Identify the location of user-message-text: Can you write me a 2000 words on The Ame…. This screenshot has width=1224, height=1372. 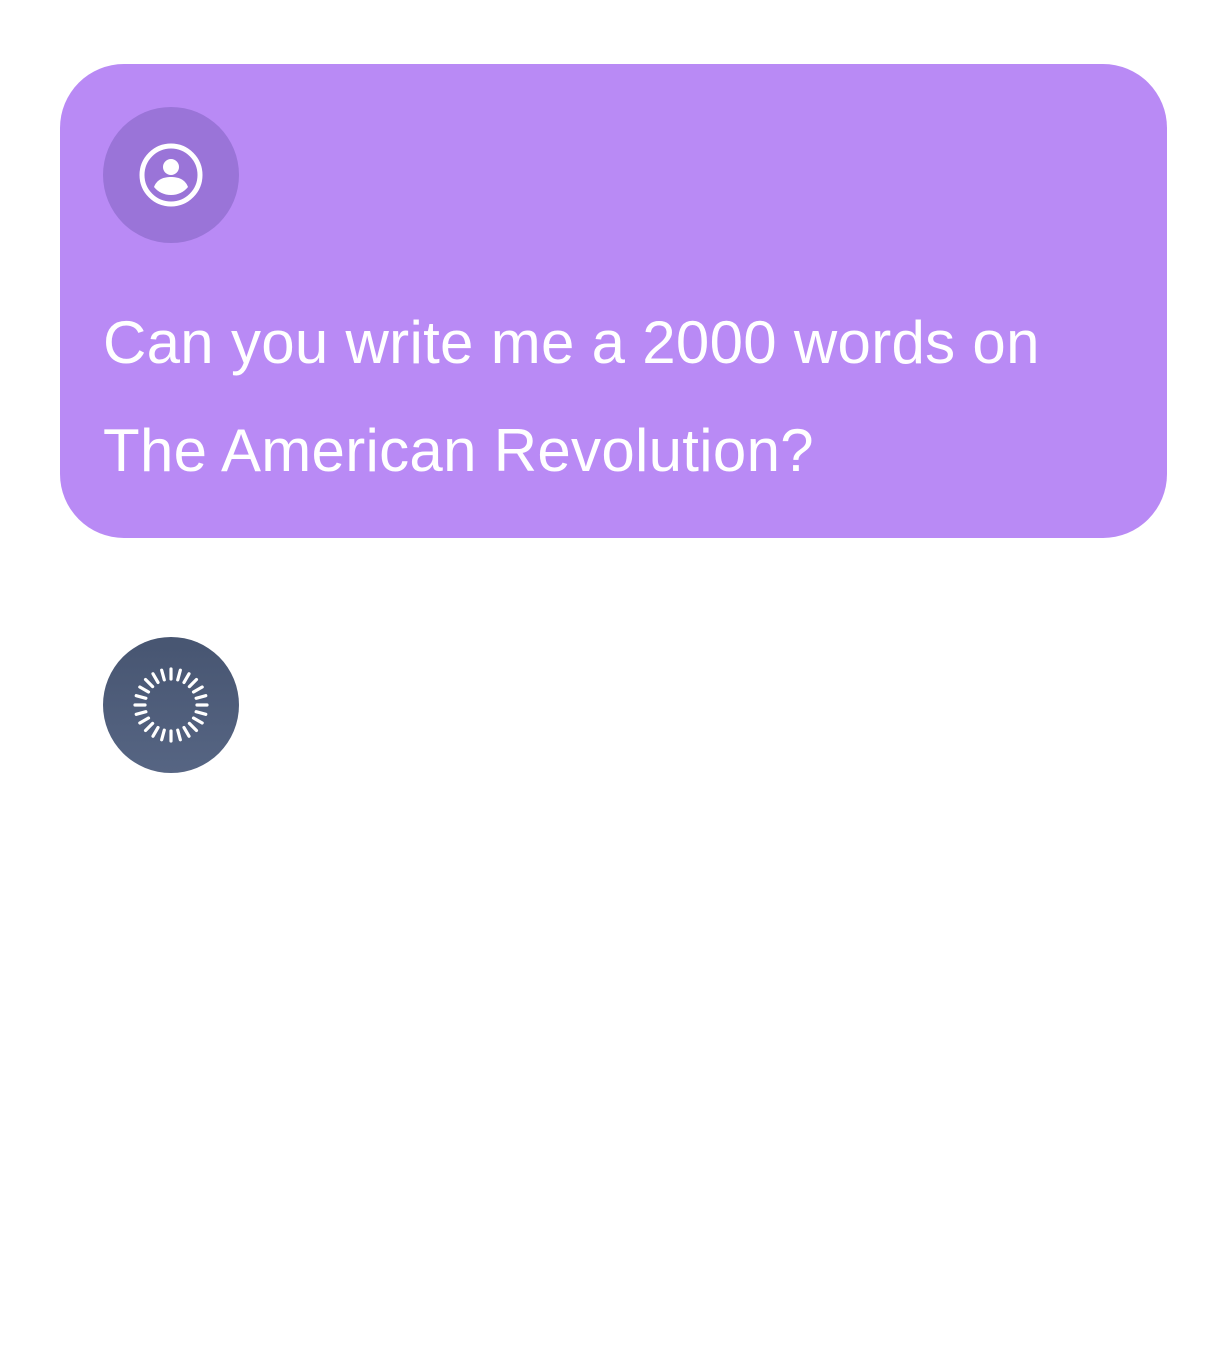
(571, 396).